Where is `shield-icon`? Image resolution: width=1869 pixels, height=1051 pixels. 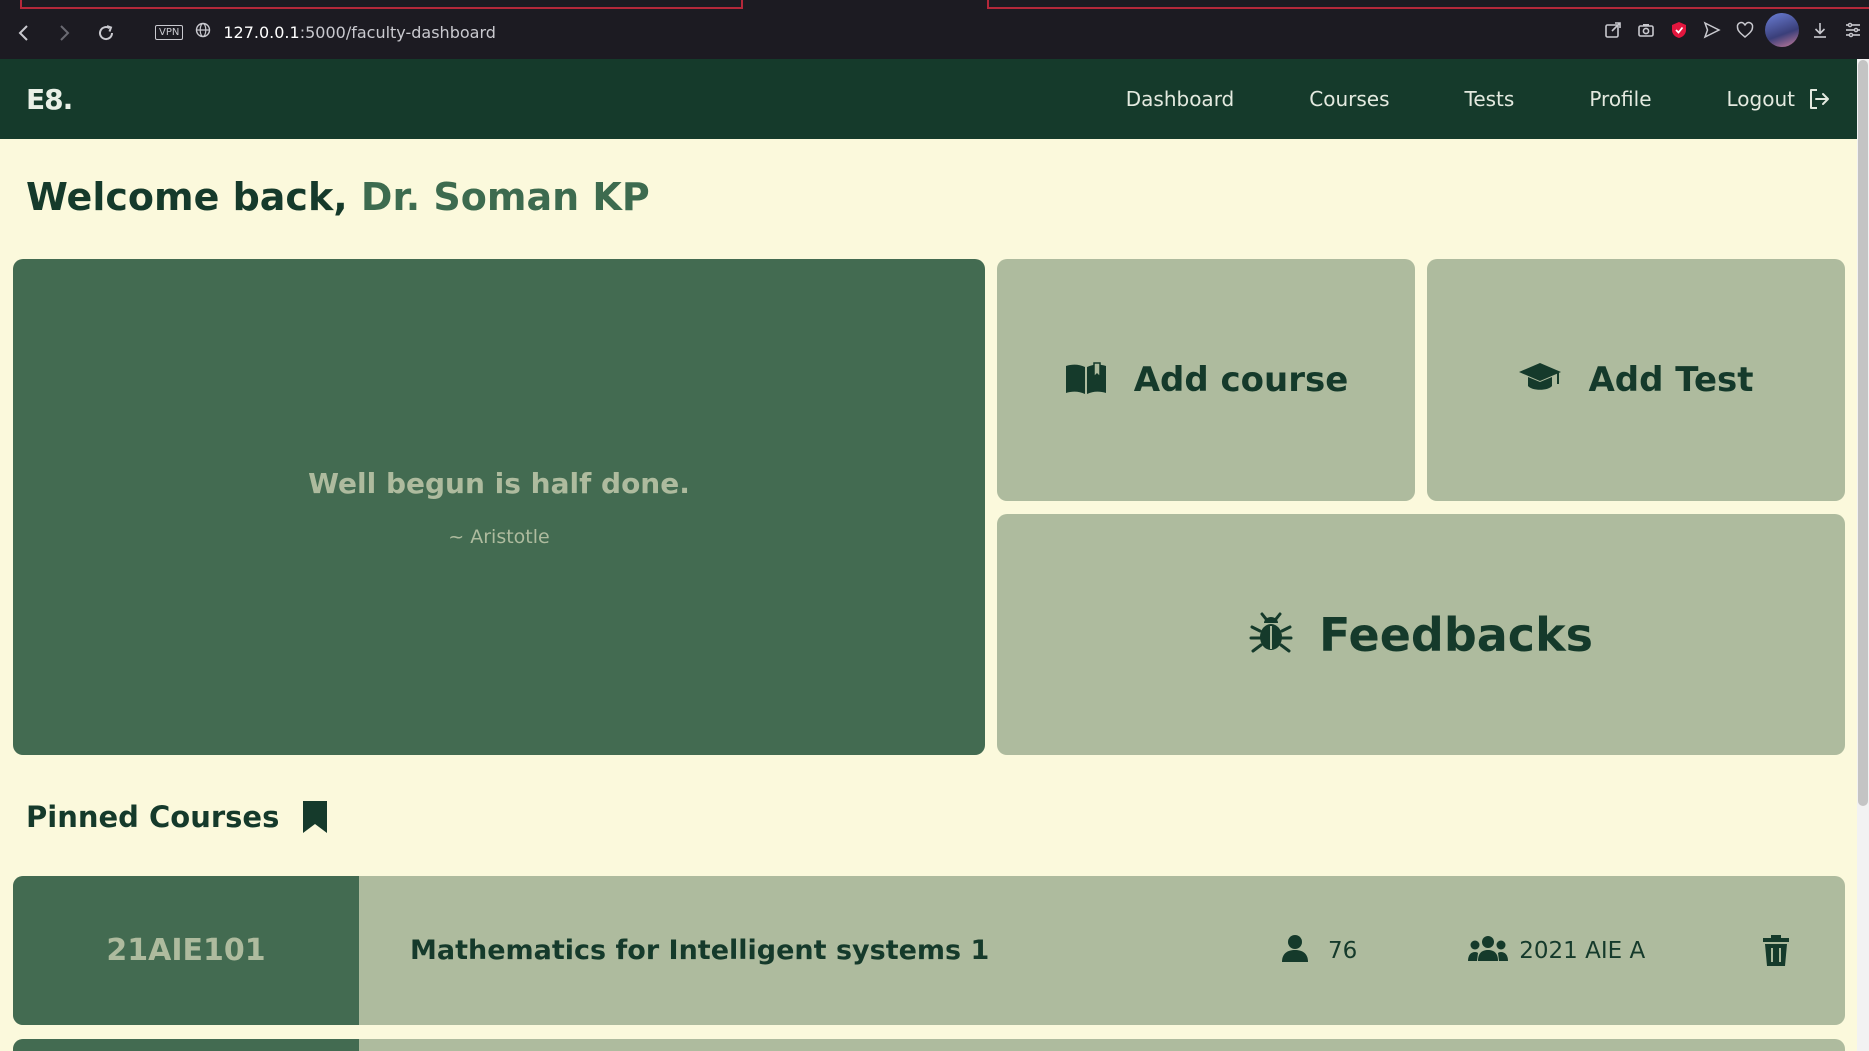
shield-icon is located at coordinates (1679, 30).